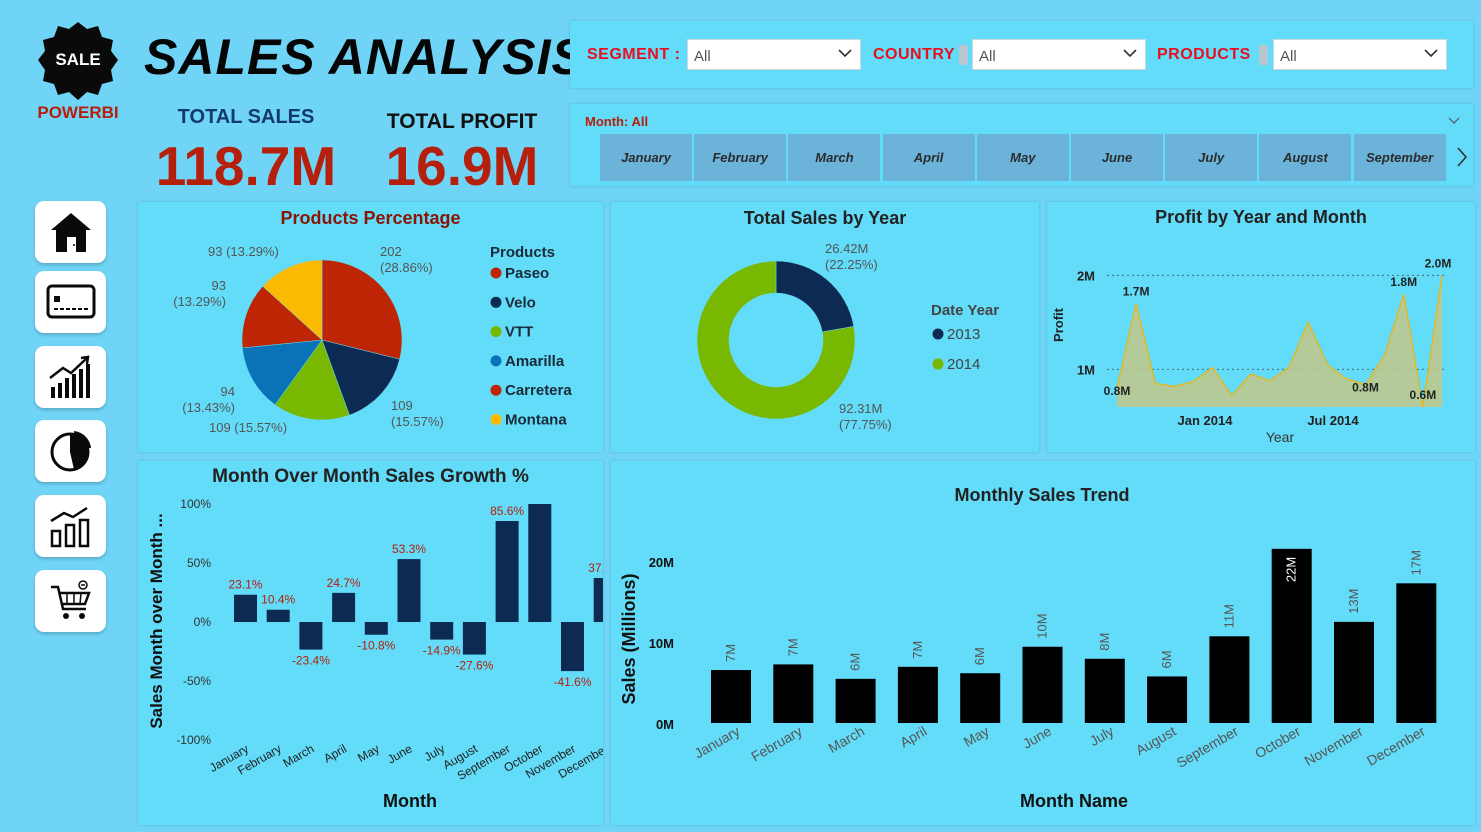 The image size is (1481, 832). What do you see at coordinates (520, 302) in the screenshot?
I see `legend-item-velo: Velo` at bounding box center [520, 302].